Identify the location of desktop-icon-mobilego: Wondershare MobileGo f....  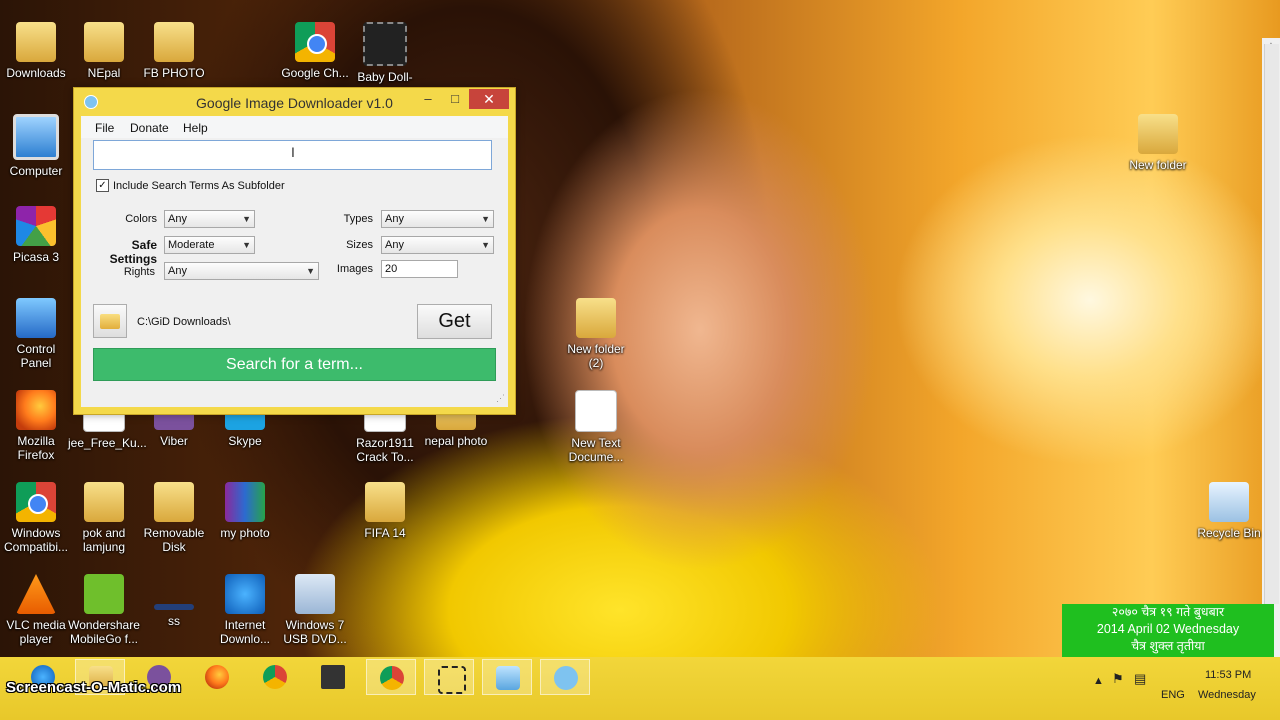
(104, 610).